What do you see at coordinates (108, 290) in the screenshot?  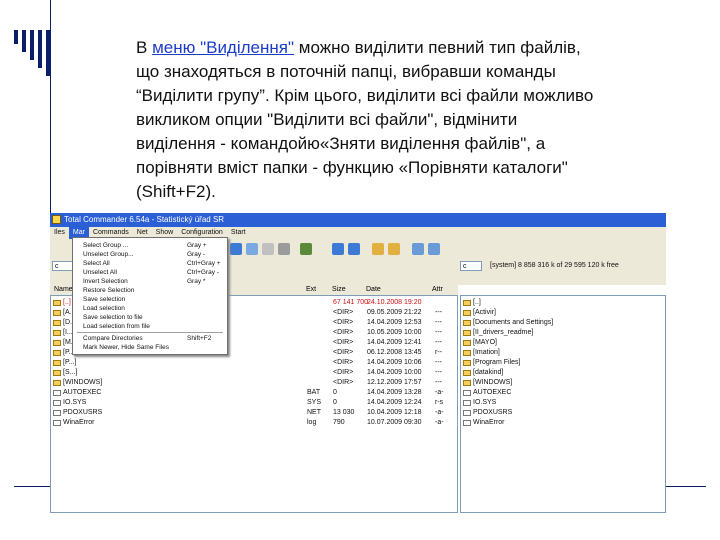 I see `menu-item: Restore Selection` at bounding box center [108, 290].